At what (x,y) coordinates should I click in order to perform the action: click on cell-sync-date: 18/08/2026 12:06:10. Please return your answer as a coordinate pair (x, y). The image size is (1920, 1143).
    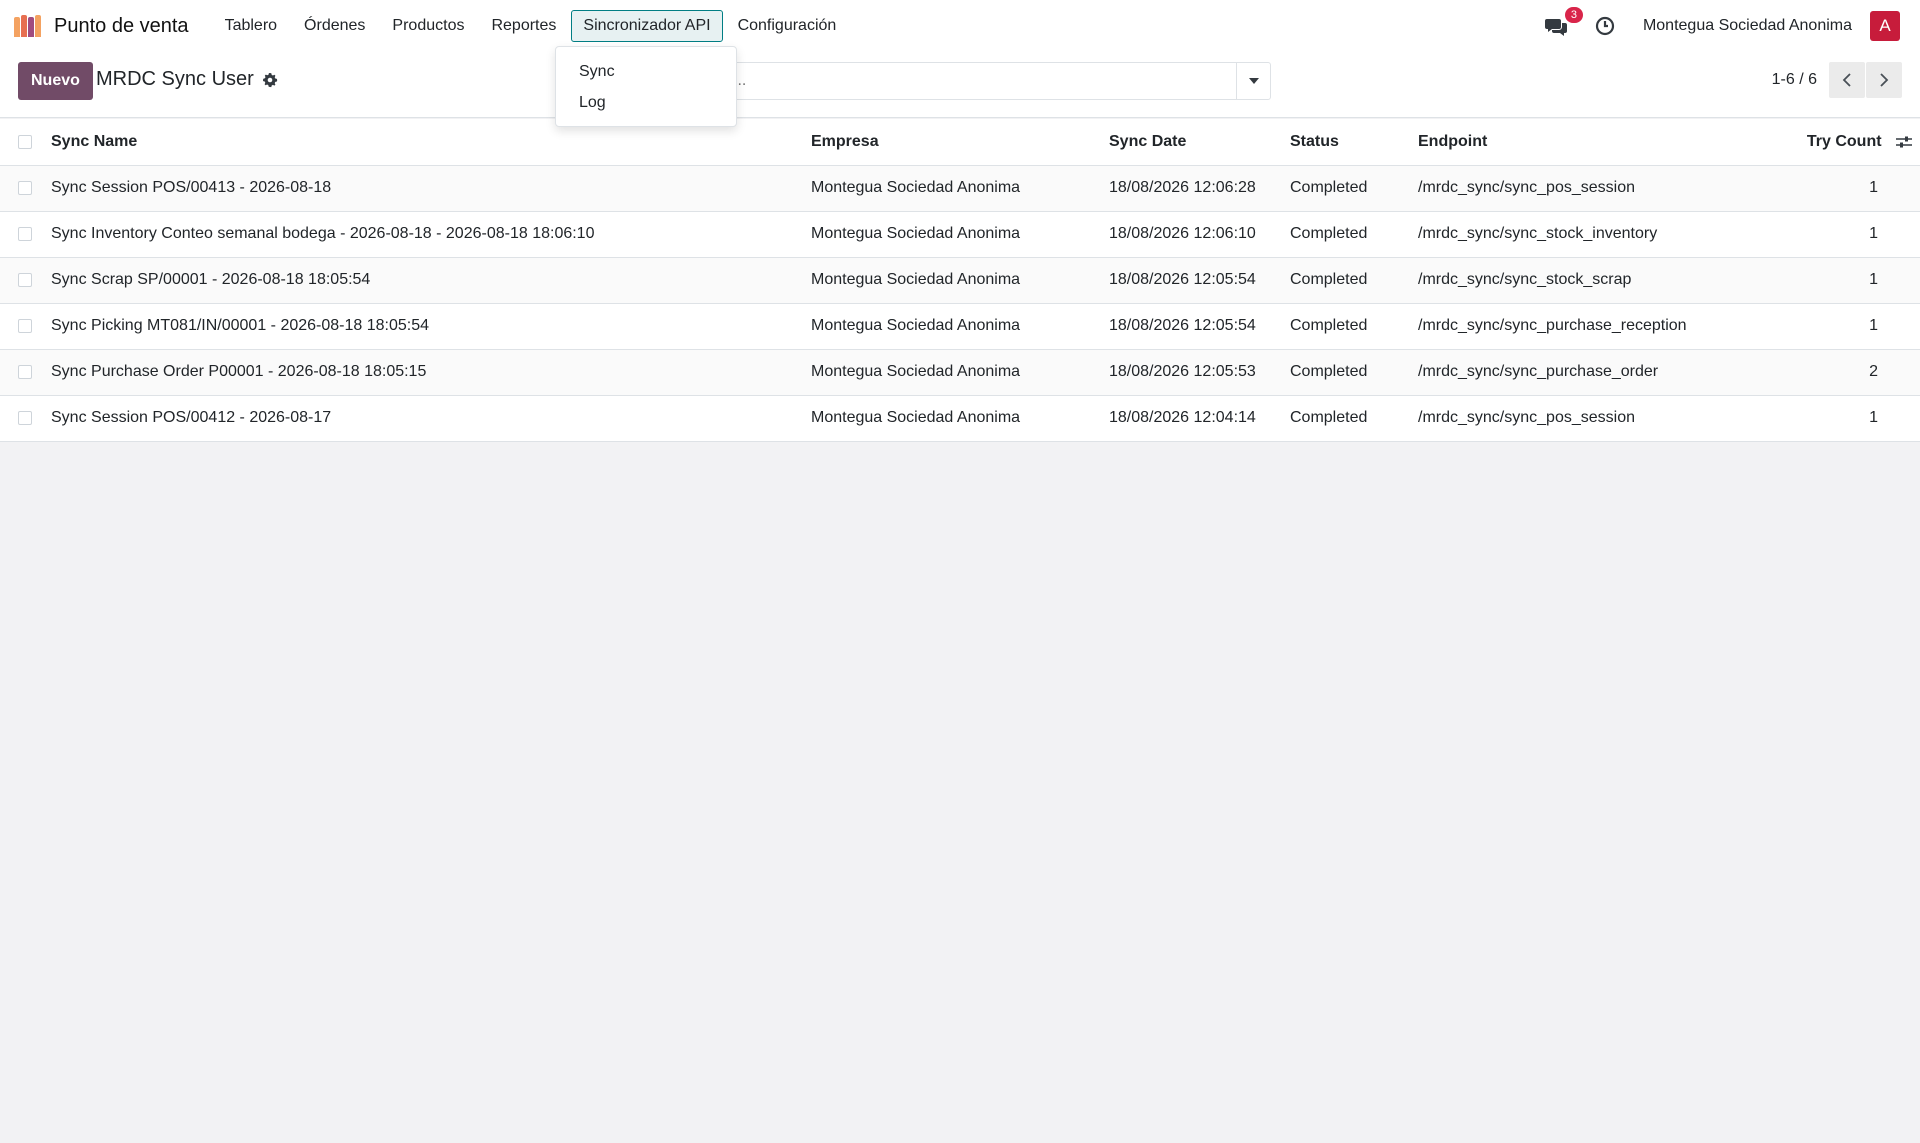
    Looking at the image, I should click on (1199, 234).